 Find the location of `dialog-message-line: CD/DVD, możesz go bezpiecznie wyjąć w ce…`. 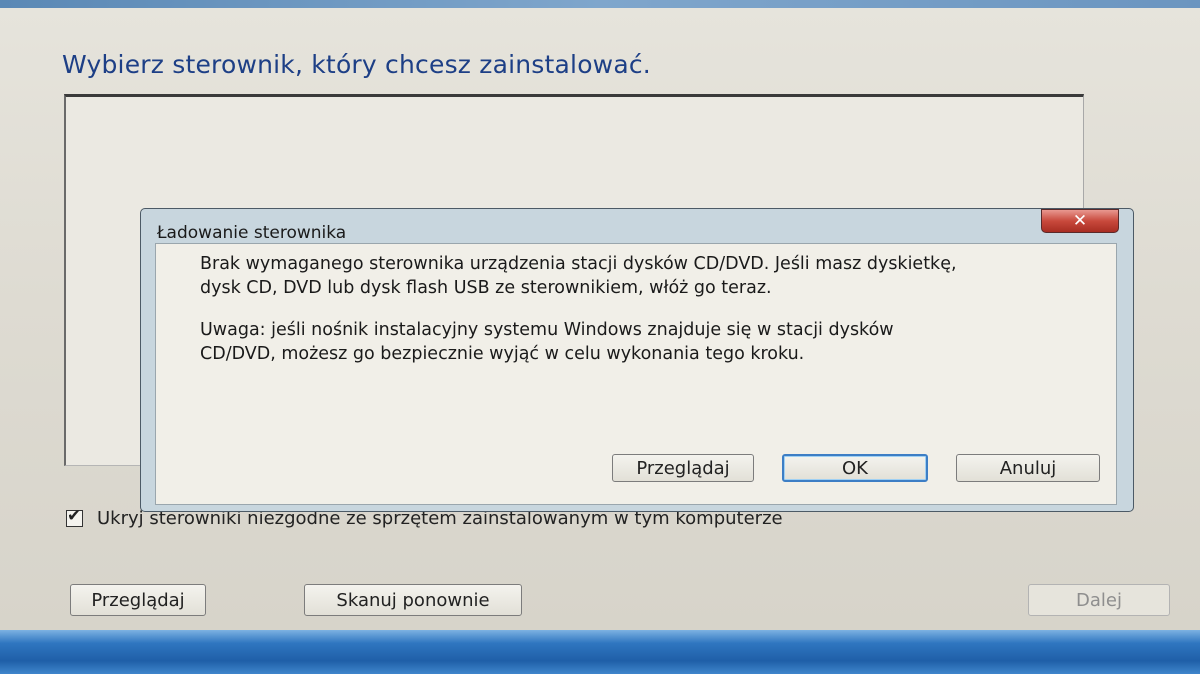

dialog-message-line: CD/DVD, możesz go bezpiecznie wyjąć w ce… is located at coordinates (502, 354).